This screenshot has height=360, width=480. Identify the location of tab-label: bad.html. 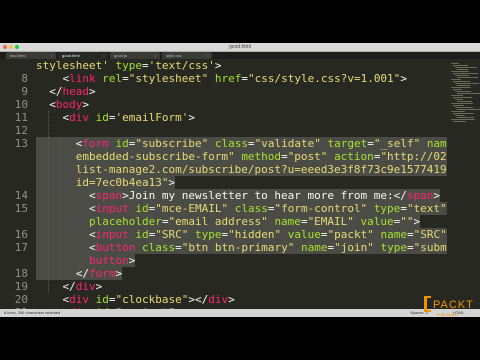
(18, 55).